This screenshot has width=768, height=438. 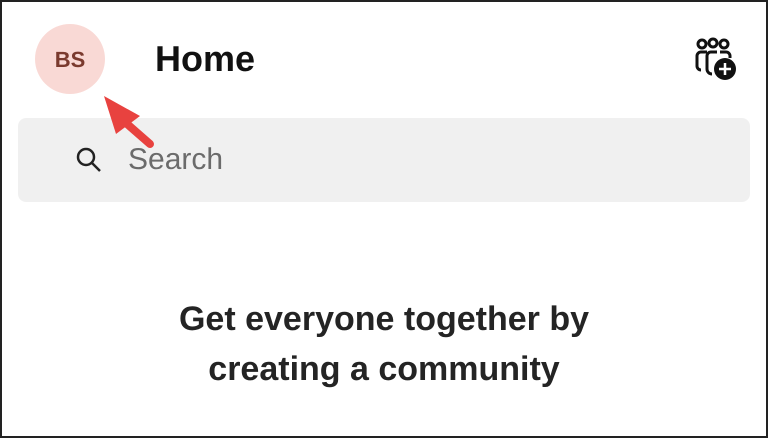 I want to click on avatar: BS, so click(x=70, y=59).